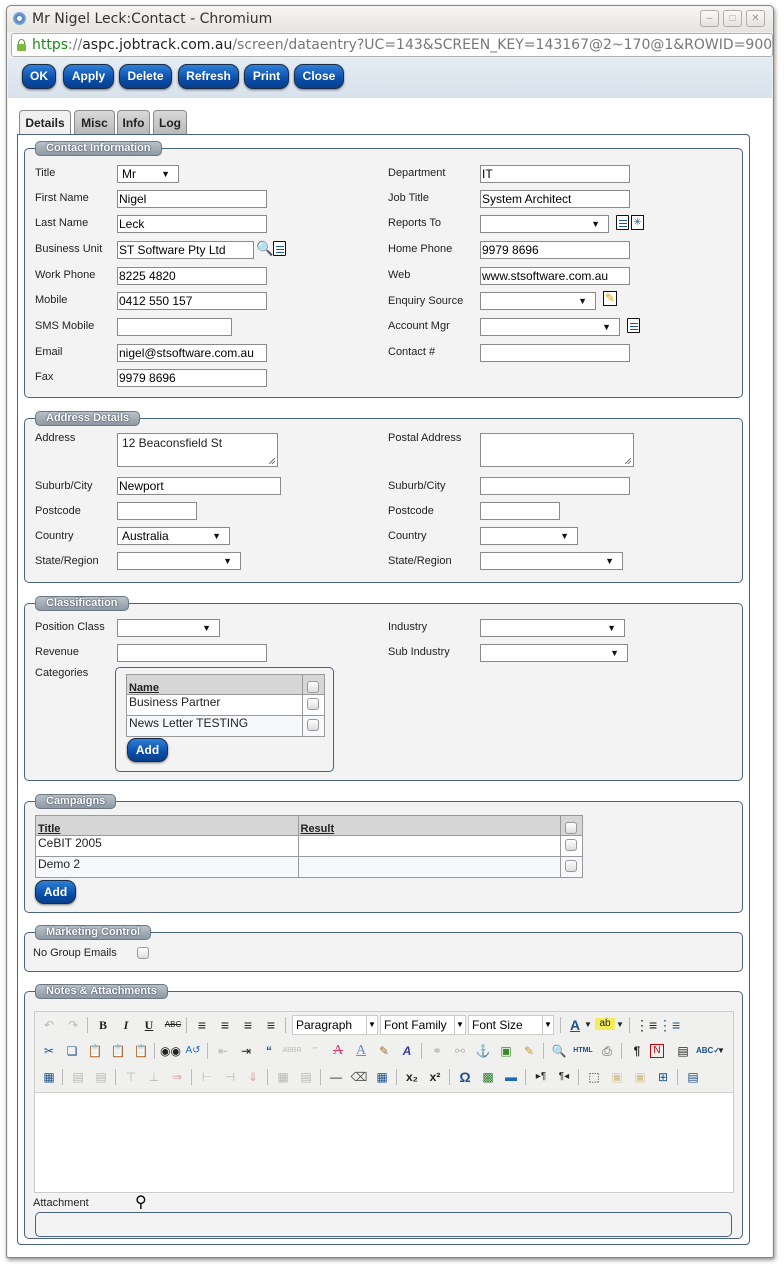 This screenshot has width=784, height=1268. I want to click on format-select: Paragraph ▼, so click(335, 1025).